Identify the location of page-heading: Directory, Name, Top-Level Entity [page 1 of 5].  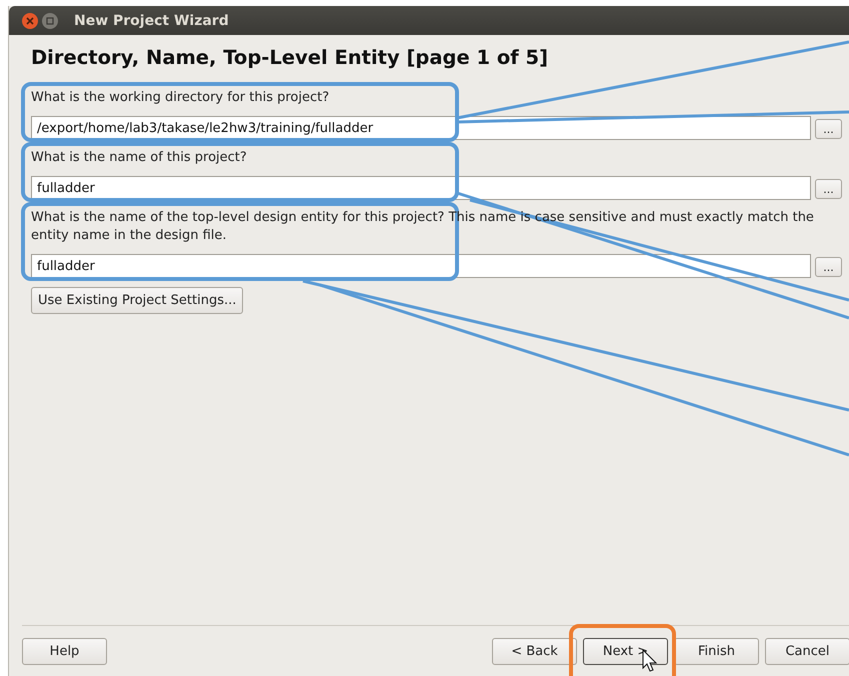
(290, 57).